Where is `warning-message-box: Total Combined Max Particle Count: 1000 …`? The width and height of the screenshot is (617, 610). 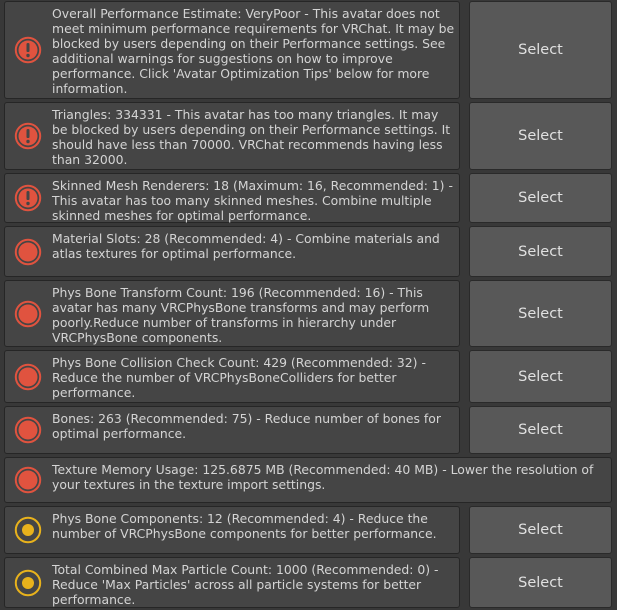
warning-message-box: Total Combined Max Particle Count: 1000 … is located at coordinates (232, 582).